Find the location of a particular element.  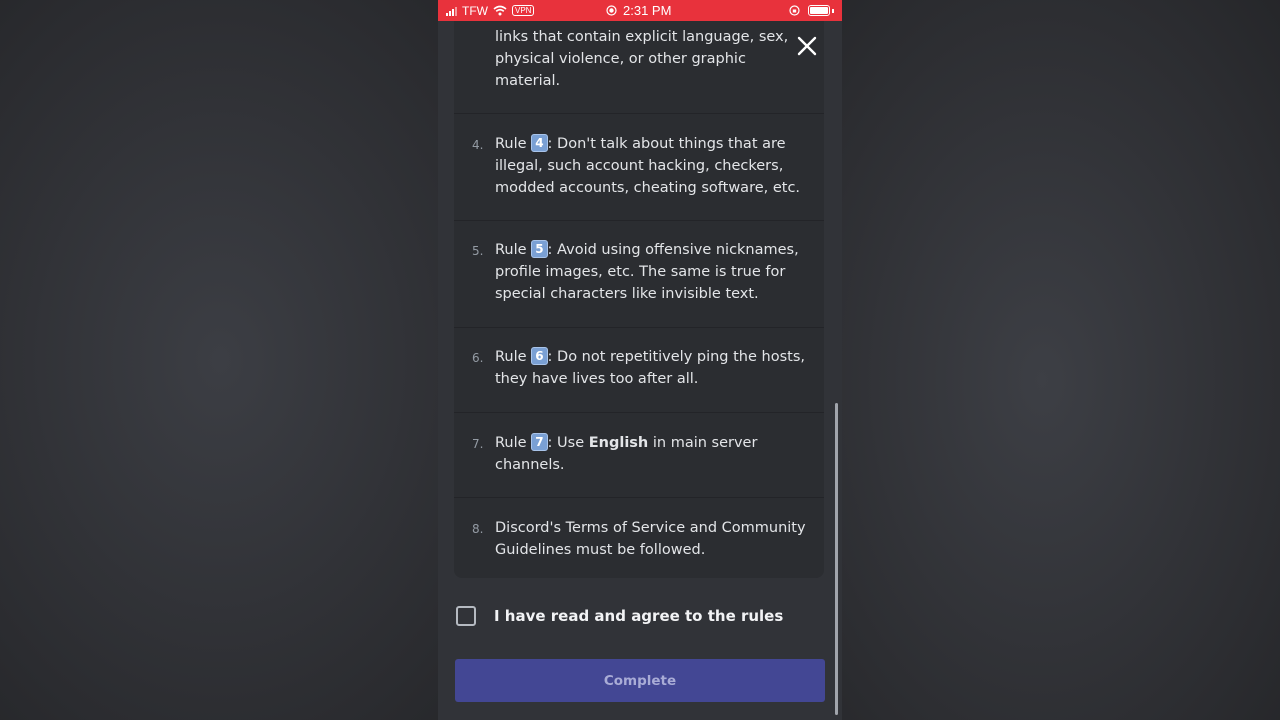

battery-icon is located at coordinates (819, 10).